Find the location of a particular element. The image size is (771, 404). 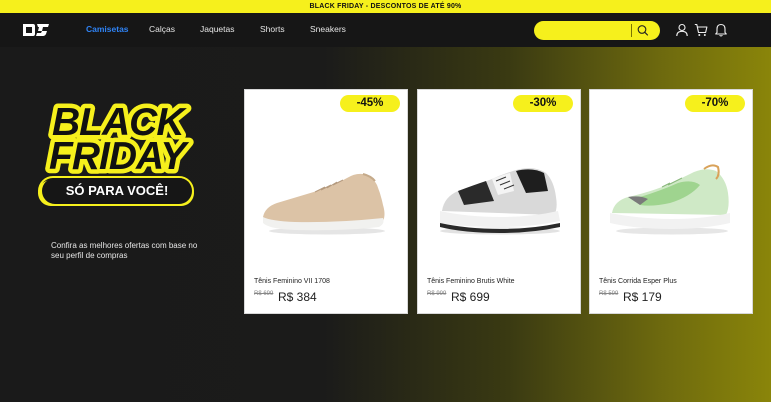

product-old-price: R$ 699 is located at coordinates (264, 294).